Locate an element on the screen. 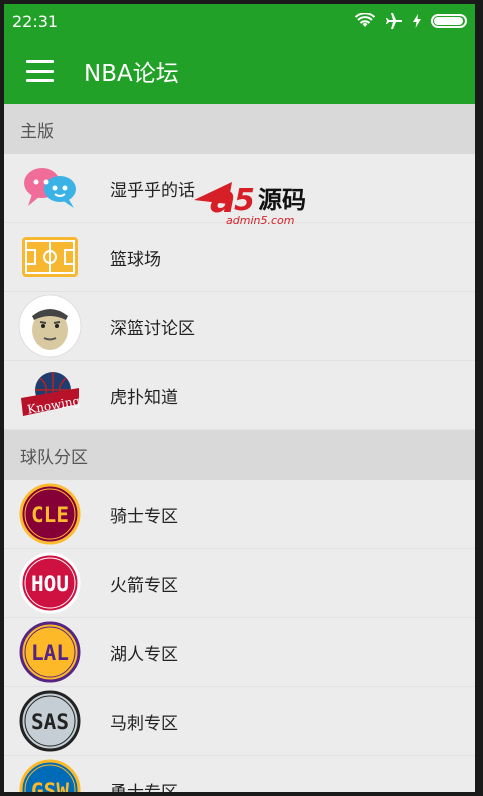  list-item-team: LAL 湖人专区 is located at coordinates (239, 652).